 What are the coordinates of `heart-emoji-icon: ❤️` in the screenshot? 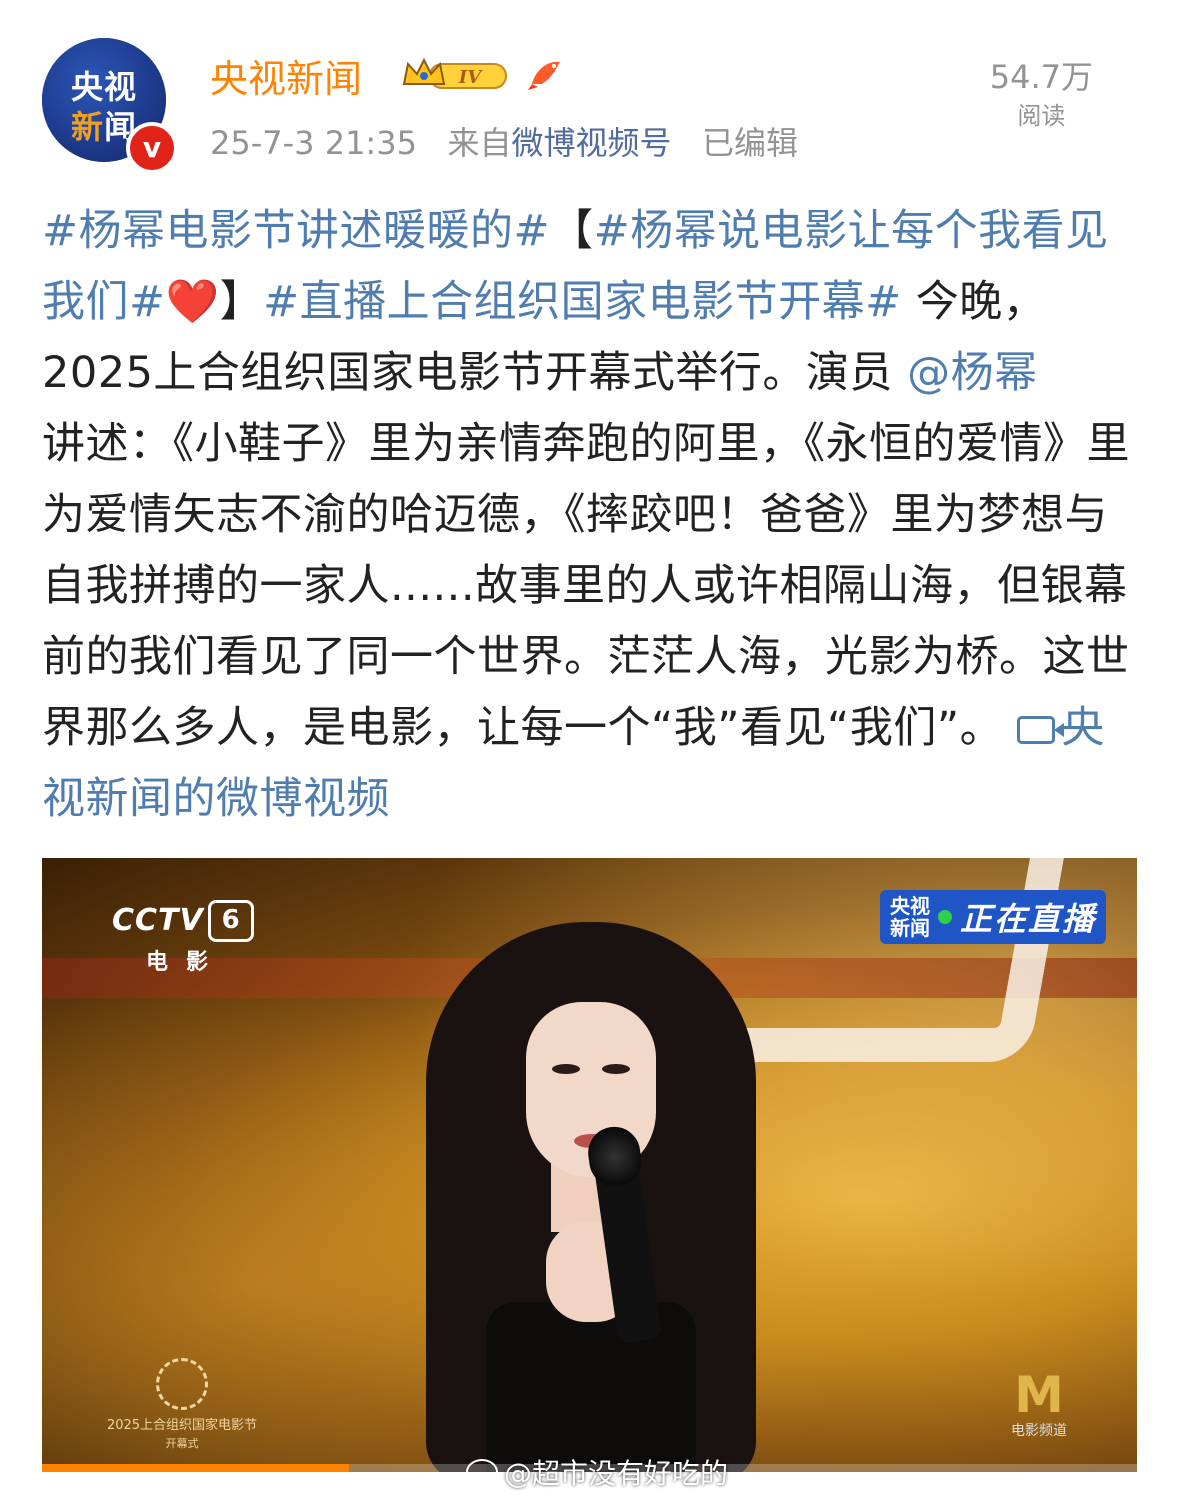 It's located at (192, 302).